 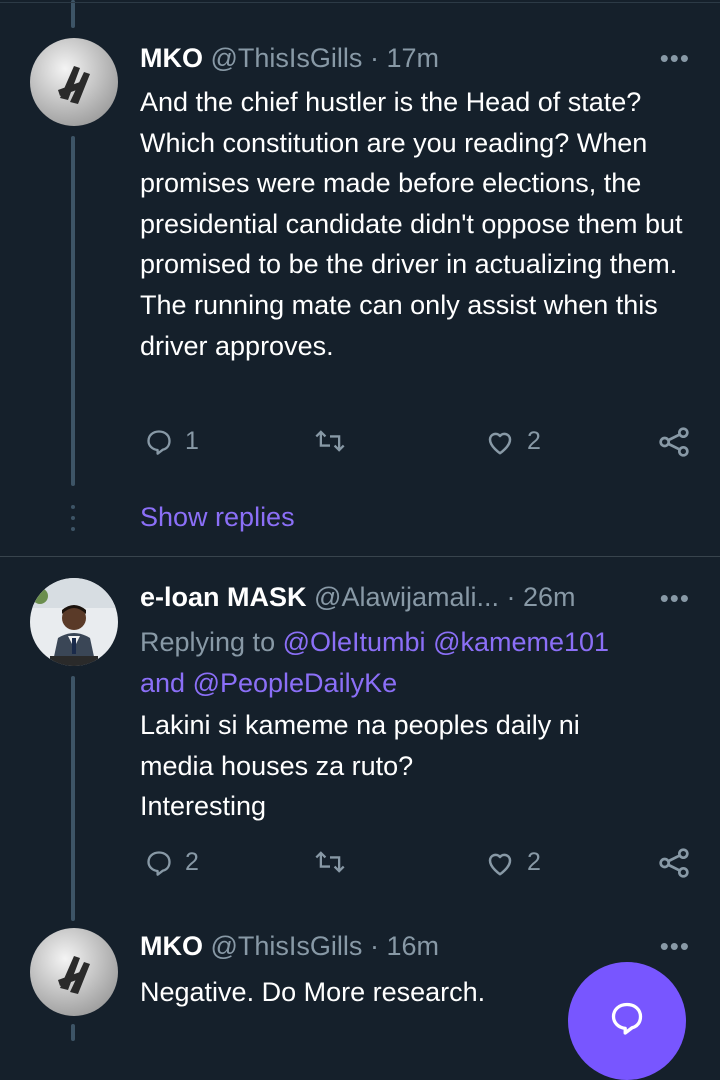 What do you see at coordinates (73, 14) in the screenshot?
I see `thread-line-top` at bounding box center [73, 14].